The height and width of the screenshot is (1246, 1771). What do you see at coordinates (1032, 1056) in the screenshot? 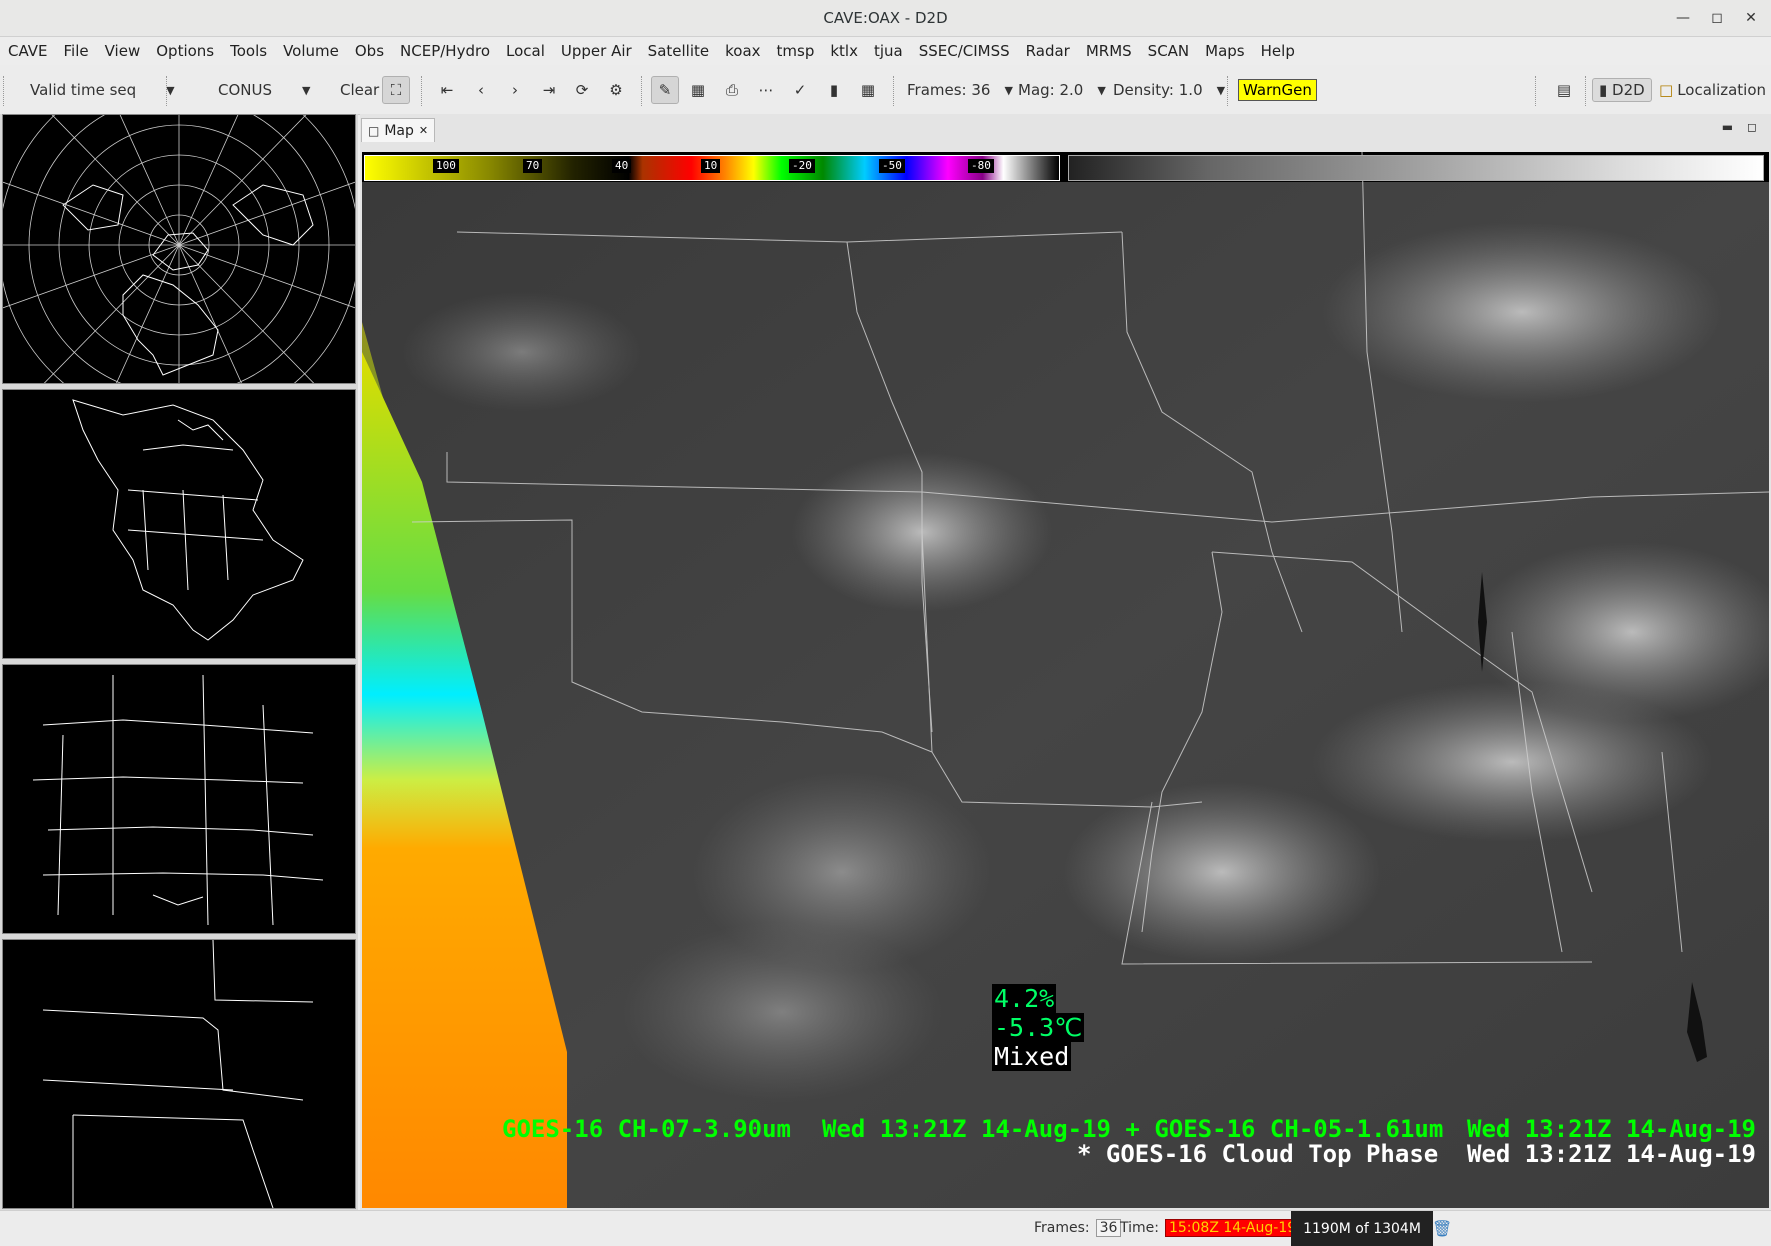
I see `sample-value-3: Mixed` at bounding box center [1032, 1056].